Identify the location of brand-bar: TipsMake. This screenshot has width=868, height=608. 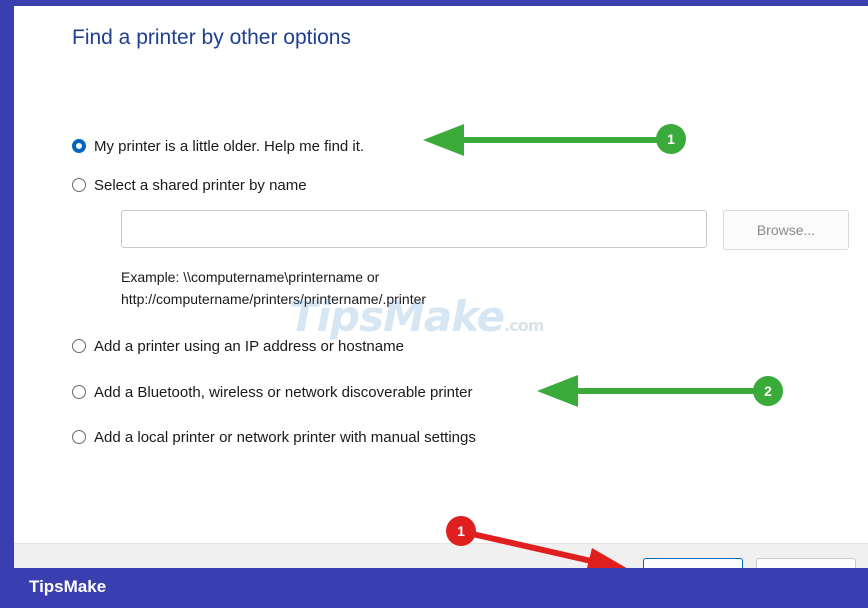
(434, 588).